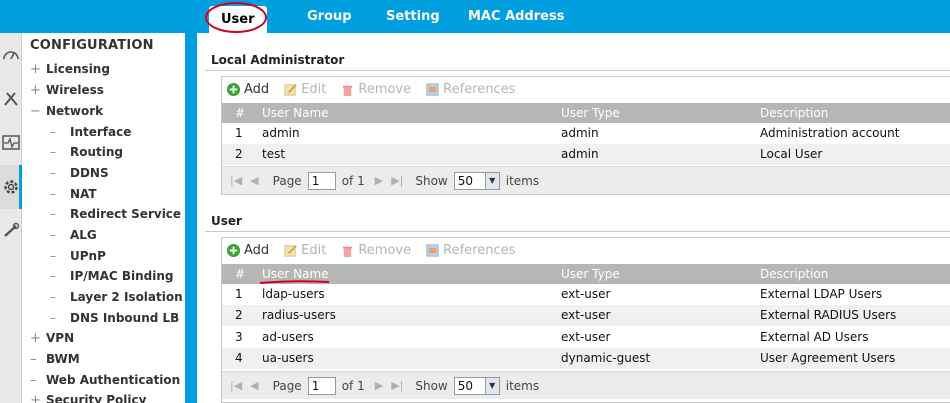 This screenshot has height=403, width=950. I want to click on edit-icon, so click(290, 250).